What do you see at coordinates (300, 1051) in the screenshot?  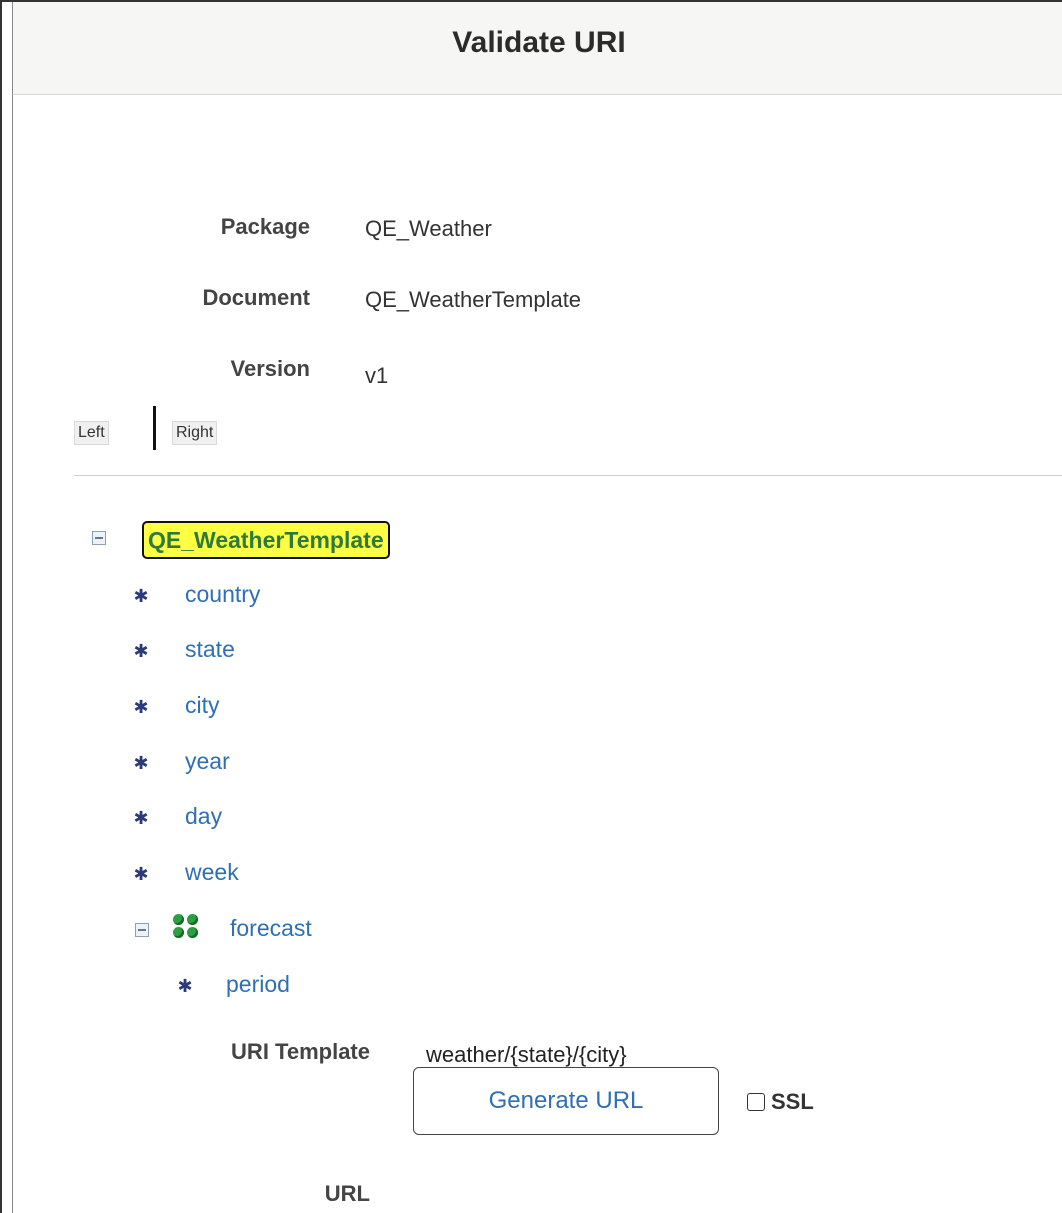 I see `uri-template-label: URI Template` at bounding box center [300, 1051].